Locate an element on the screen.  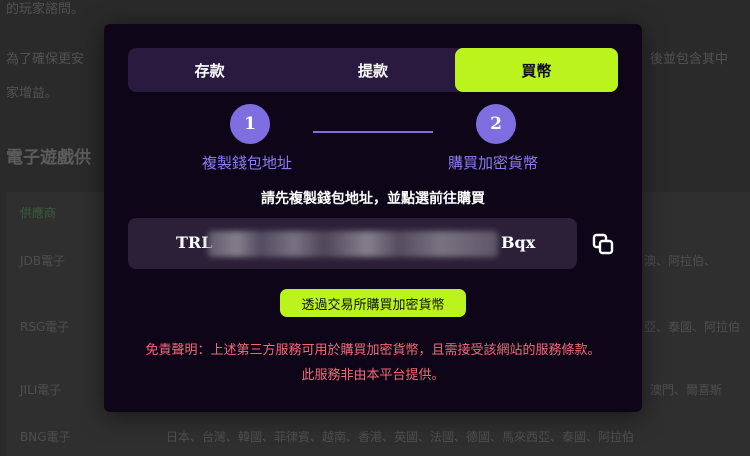
tab-buy-crypto: 買幣 is located at coordinates (536, 70).